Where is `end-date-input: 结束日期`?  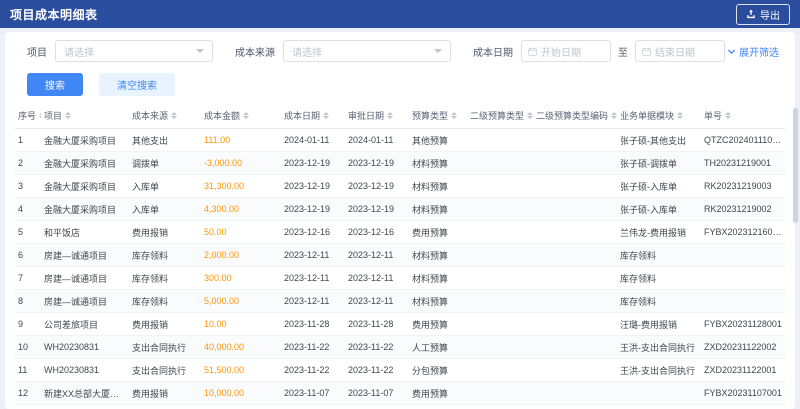 end-date-input: 结束日期 is located at coordinates (680, 51).